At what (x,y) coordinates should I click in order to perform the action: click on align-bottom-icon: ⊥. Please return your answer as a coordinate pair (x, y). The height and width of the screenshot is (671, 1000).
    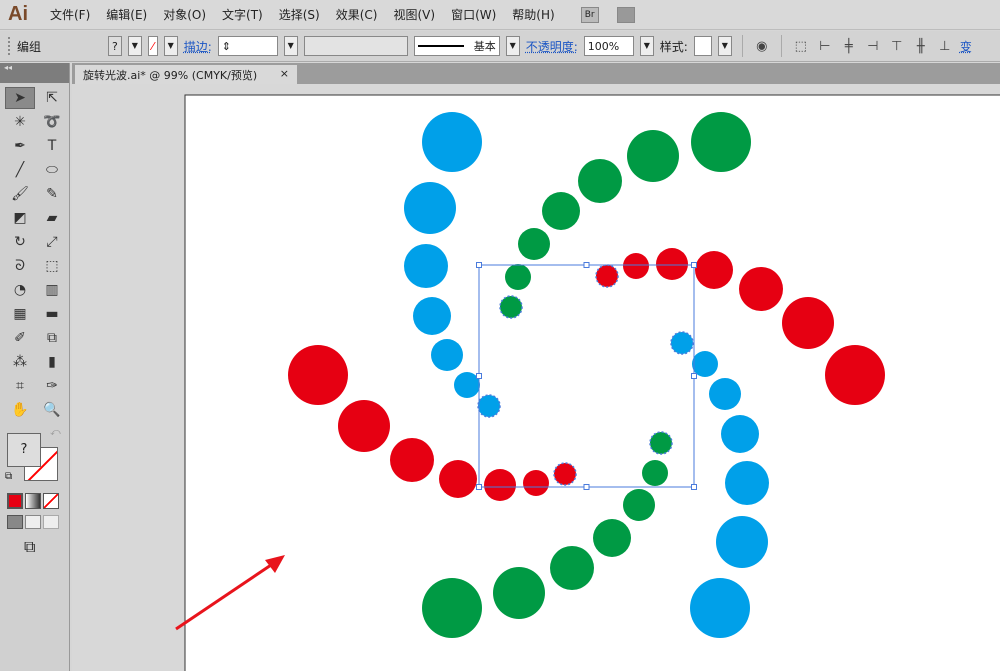
    Looking at the image, I should click on (945, 46).